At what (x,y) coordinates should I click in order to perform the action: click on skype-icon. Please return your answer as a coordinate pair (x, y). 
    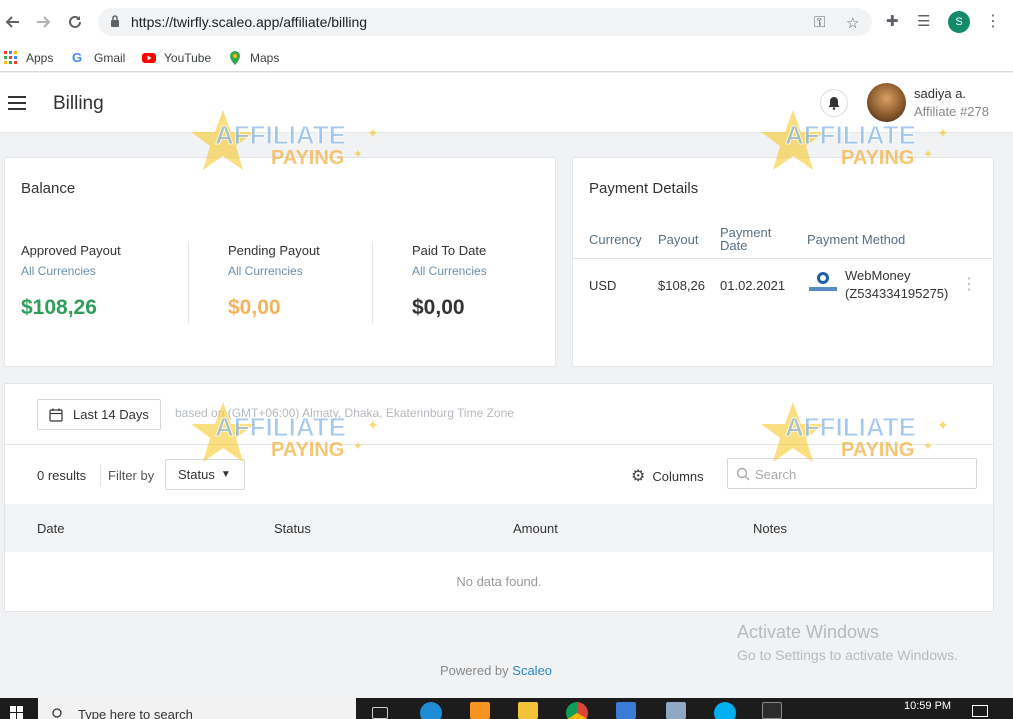
    Looking at the image, I should click on (725, 710).